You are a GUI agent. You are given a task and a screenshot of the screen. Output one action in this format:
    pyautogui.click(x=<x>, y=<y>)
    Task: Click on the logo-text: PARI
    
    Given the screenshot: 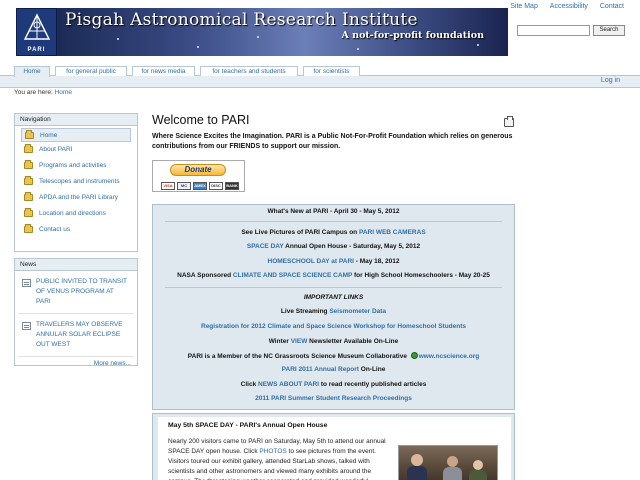 What is the action you would take?
    pyautogui.click(x=36, y=50)
    